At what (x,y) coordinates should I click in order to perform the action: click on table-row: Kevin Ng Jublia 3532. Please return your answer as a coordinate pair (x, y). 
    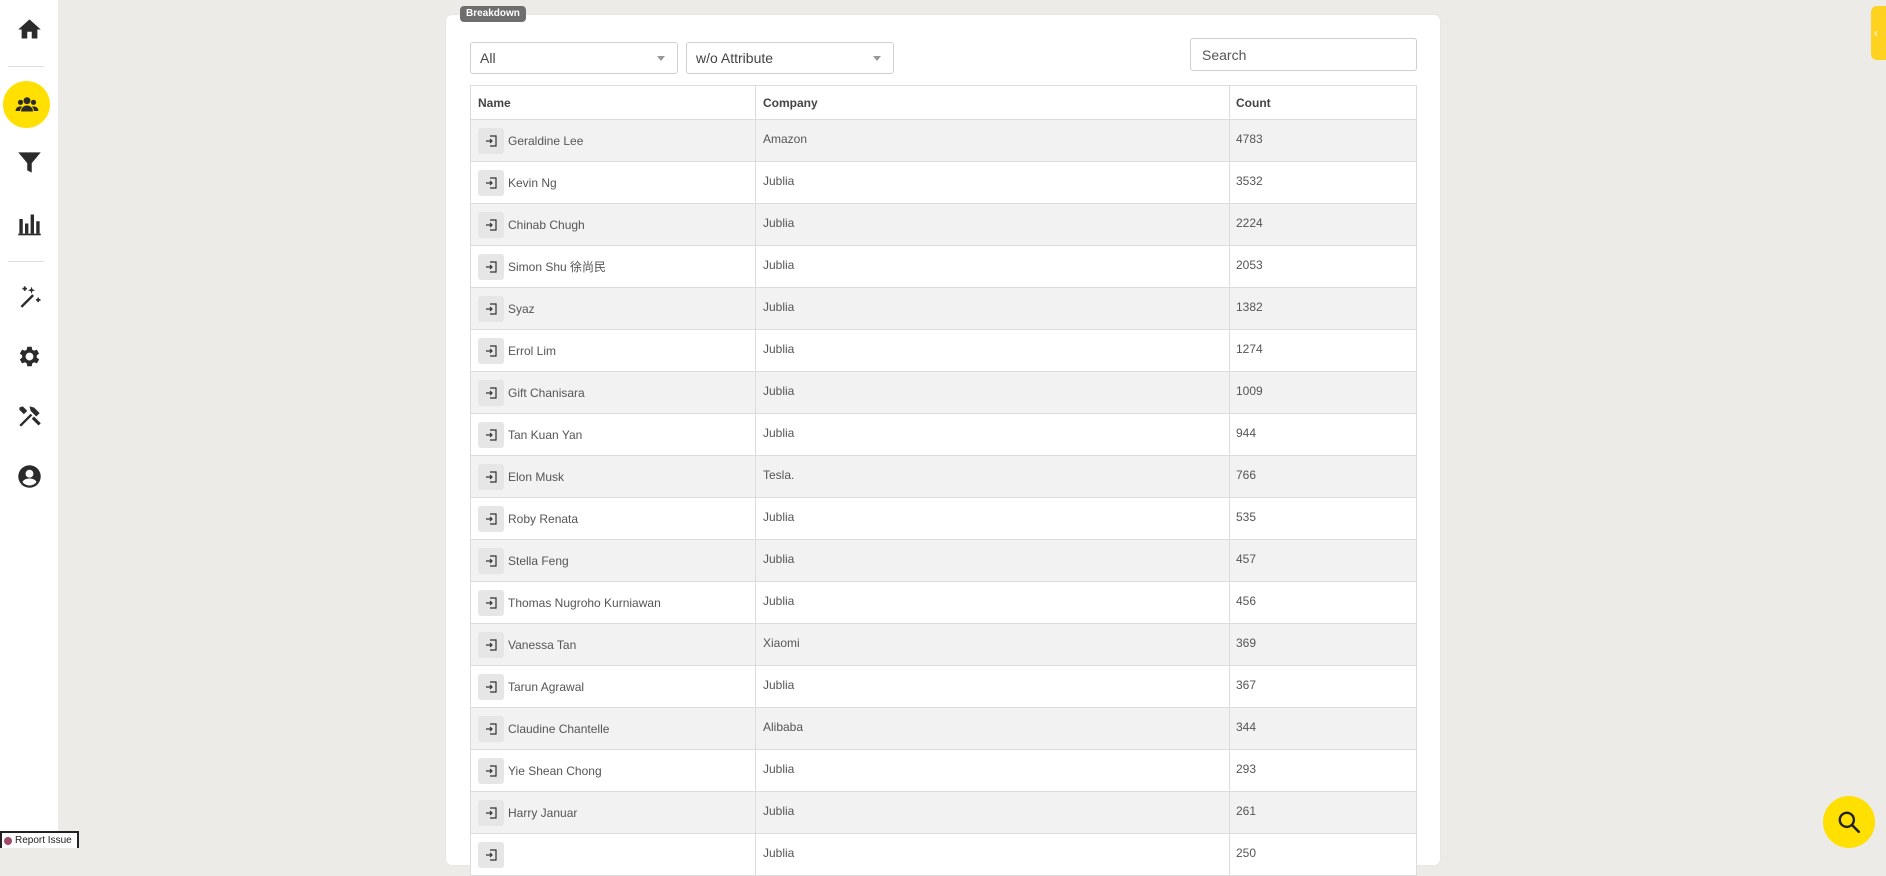
    Looking at the image, I should click on (943, 182).